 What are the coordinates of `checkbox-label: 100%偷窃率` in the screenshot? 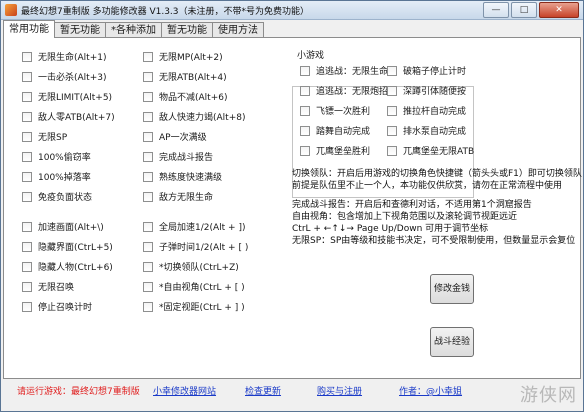 It's located at (64, 158).